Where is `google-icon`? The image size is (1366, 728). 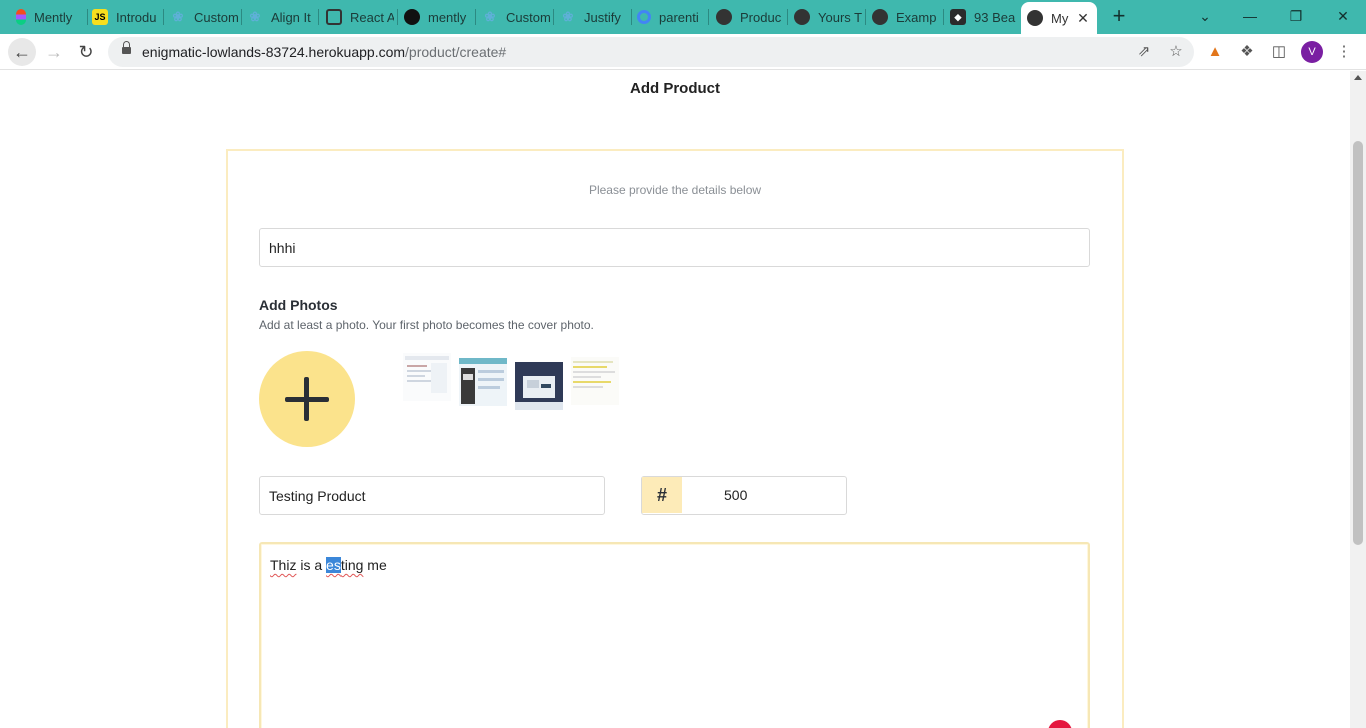
google-icon is located at coordinates (644, 17).